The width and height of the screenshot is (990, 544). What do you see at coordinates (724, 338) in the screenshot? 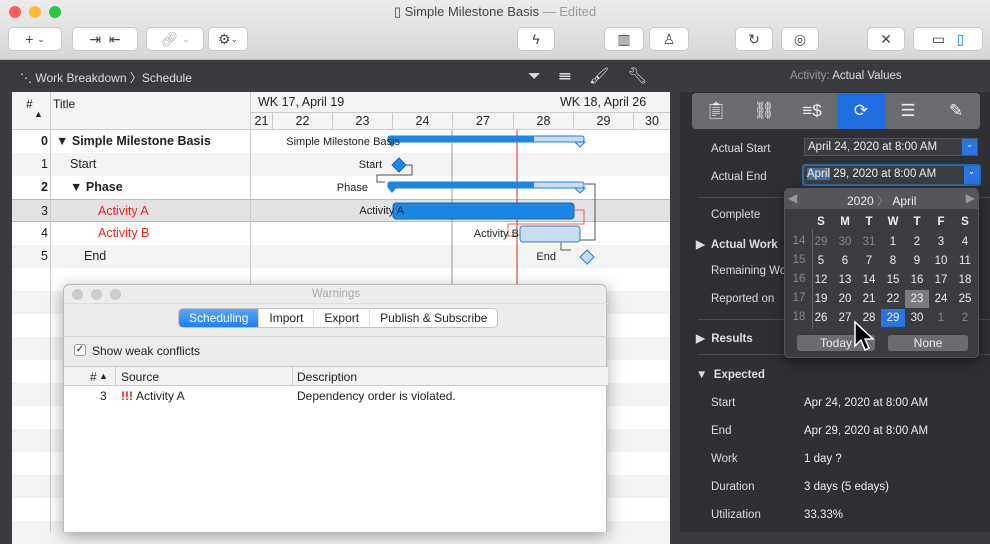
I see `results-disclosure: ▶ Results` at bounding box center [724, 338].